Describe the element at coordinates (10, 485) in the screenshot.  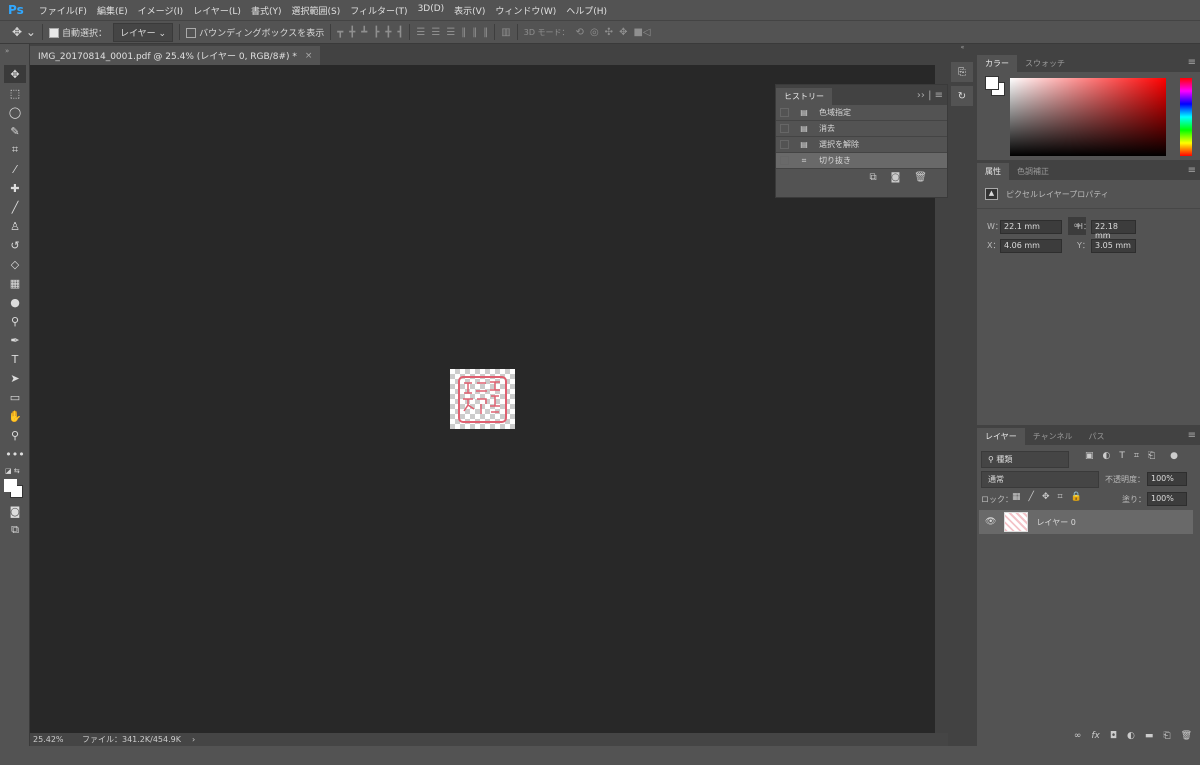
I see `foreground-color` at that location.